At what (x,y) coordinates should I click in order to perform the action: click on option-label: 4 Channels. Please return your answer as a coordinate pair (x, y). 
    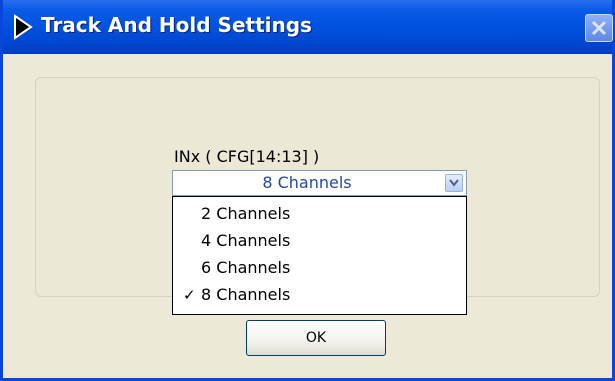
    Looking at the image, I should click on (246, 240).